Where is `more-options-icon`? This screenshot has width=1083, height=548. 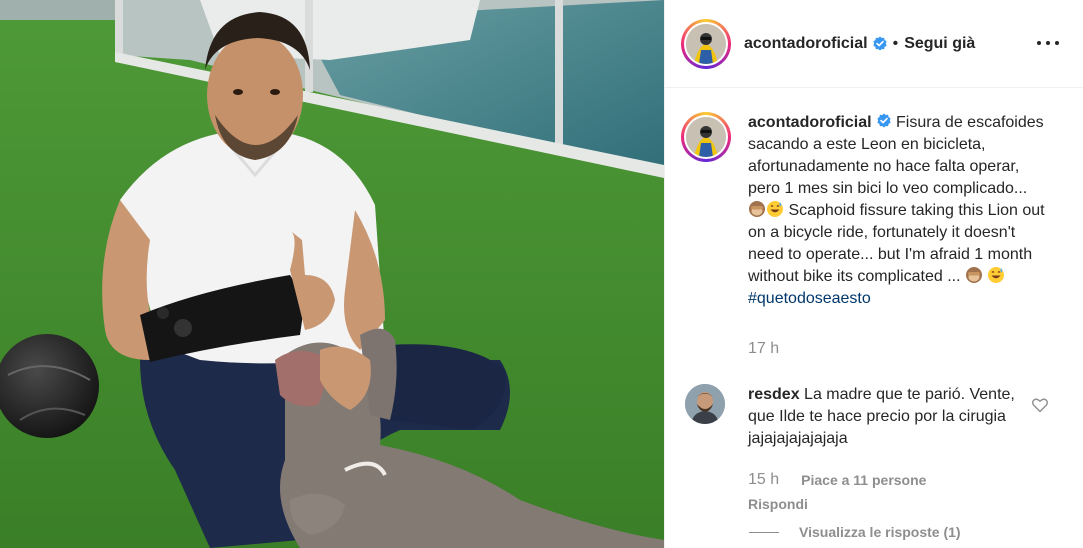
more-options-icon is located at coordinates (1048, 43).